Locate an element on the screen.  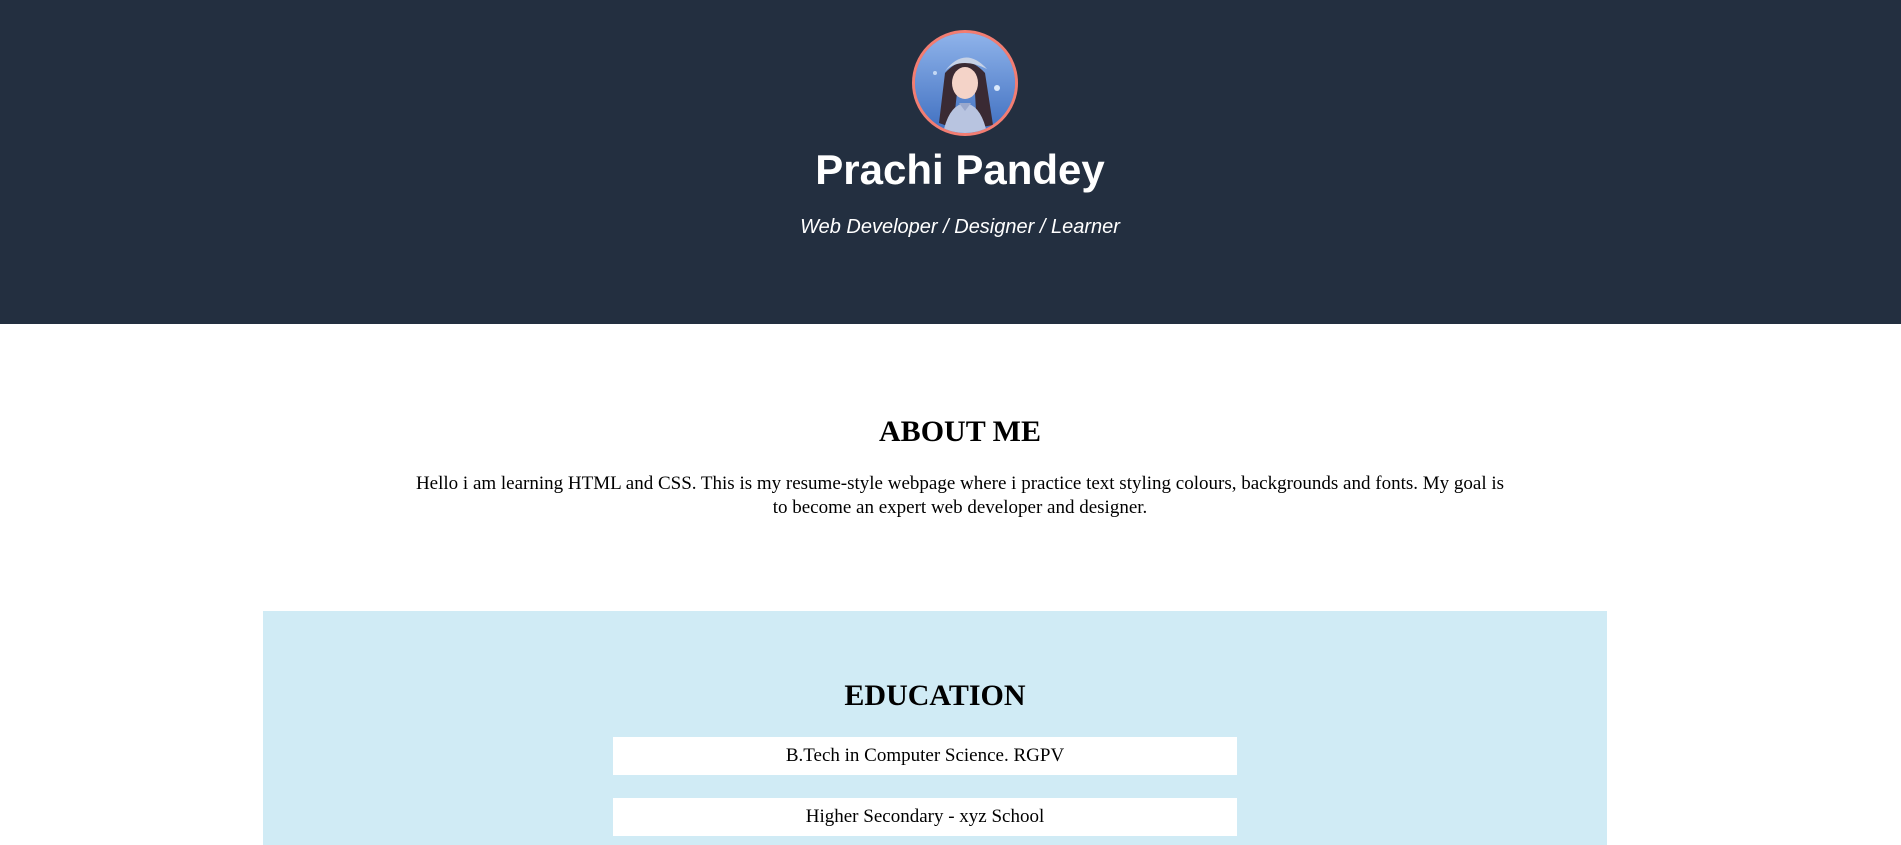
avatar-image is located at coordinates (965, 83).